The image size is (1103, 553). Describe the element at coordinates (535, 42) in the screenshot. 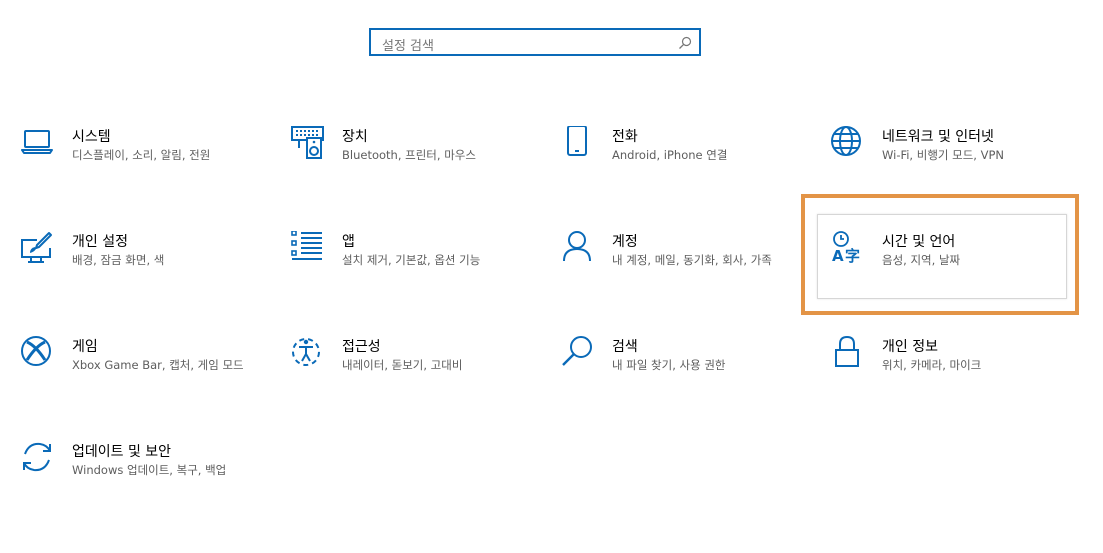

I see `search-input: 설정 검색` at that location.